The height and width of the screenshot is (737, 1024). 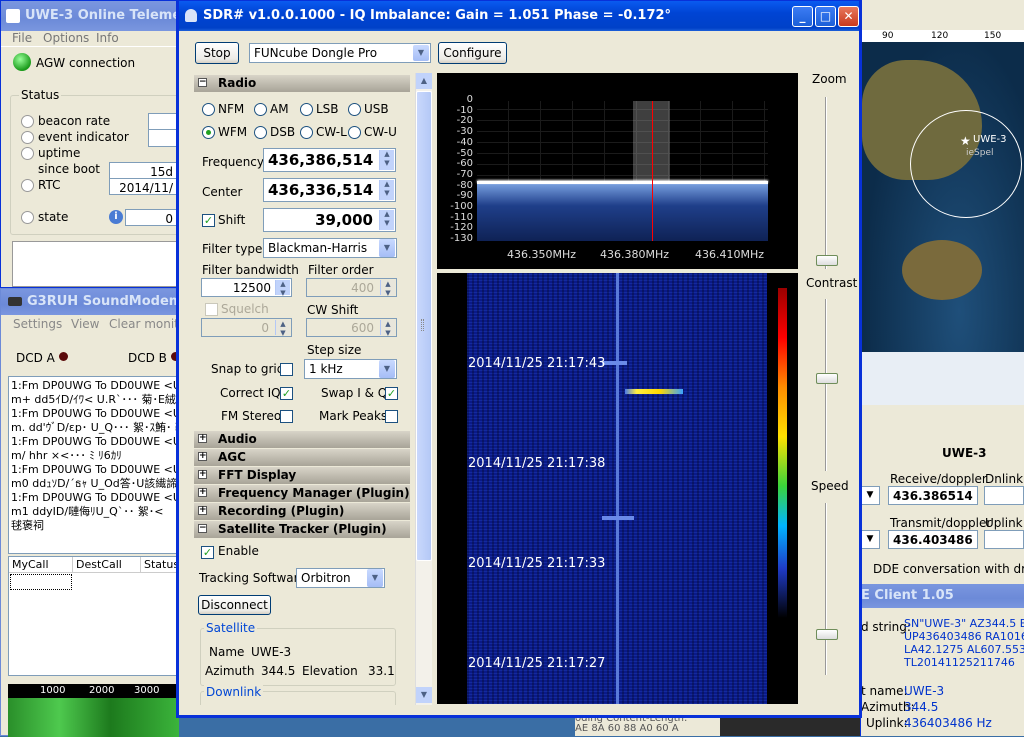 What do you see at coordinates (286, 416) in the screenshot?
I see `fm-stereo-checkbox` at bounding box center [286, 416].